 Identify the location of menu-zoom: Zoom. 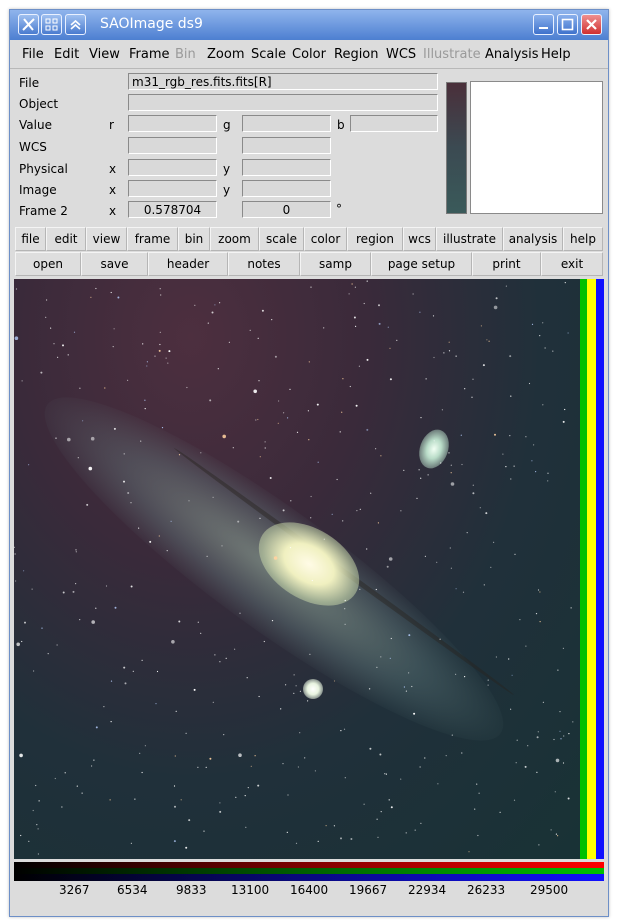
(225, 54).